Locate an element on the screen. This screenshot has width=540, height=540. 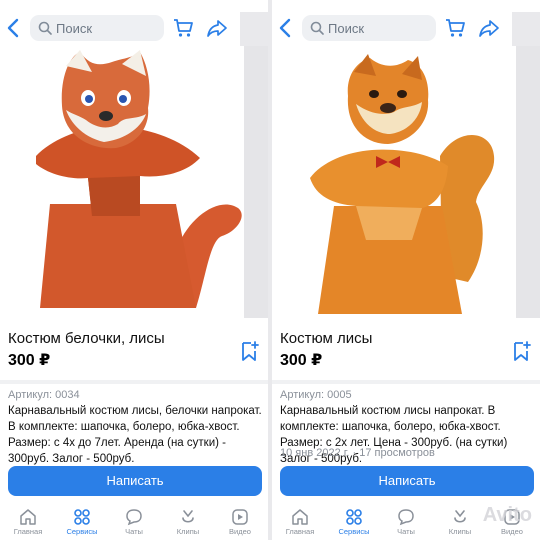
avito-watermark: Avito is located at coordinates (507, 515).